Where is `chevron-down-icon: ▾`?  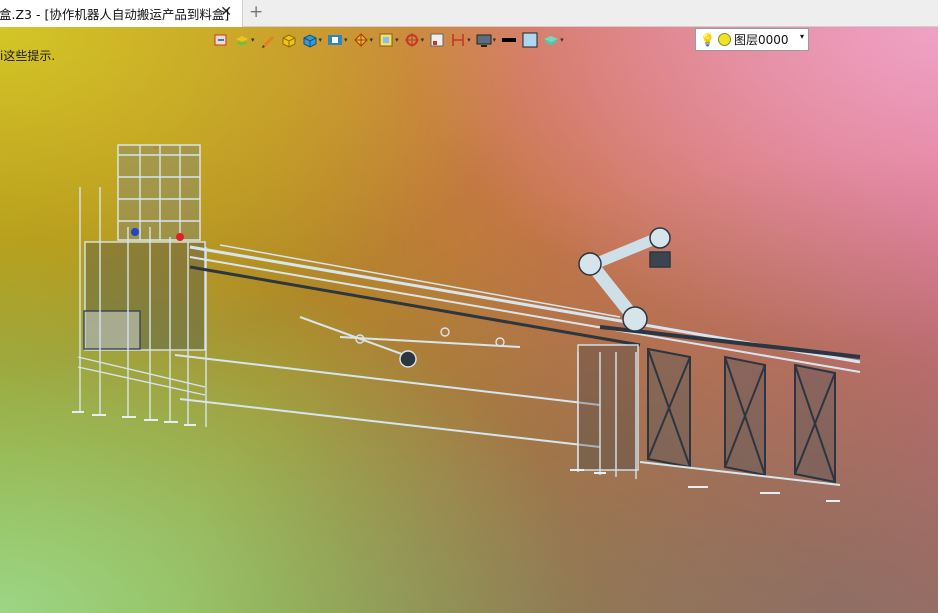 chevron-down-icon: ▾ is located at coordinates (802, 36).